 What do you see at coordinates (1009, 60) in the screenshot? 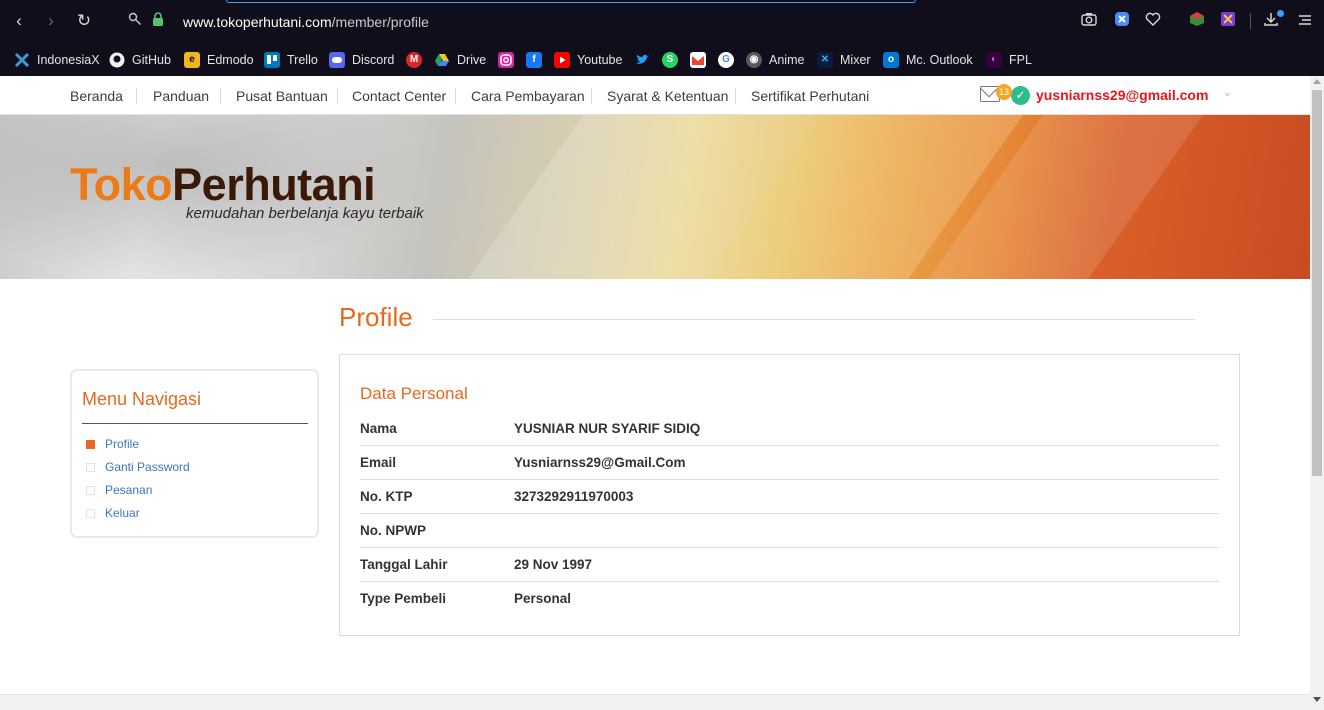
I see `bookmark-fpl: ◐ FPL` at bounding box center [1009, 60].